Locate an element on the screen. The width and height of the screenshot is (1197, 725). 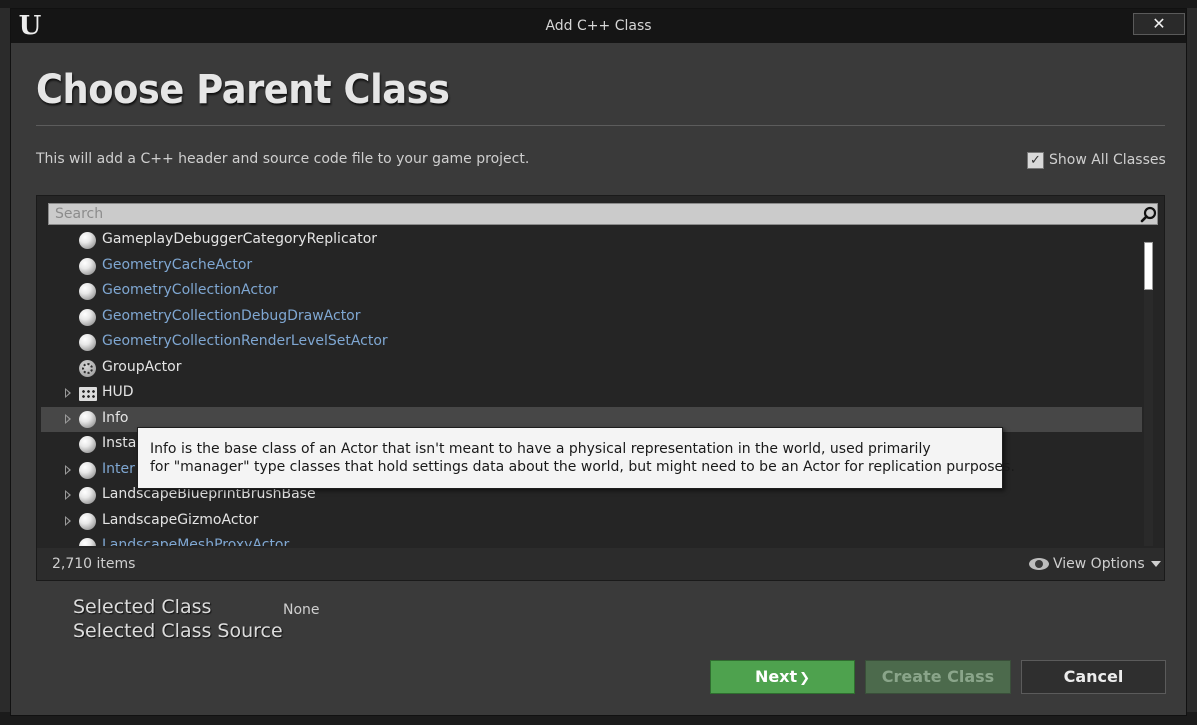
view-options-label: View Options is located at coordinates (1099, 564).